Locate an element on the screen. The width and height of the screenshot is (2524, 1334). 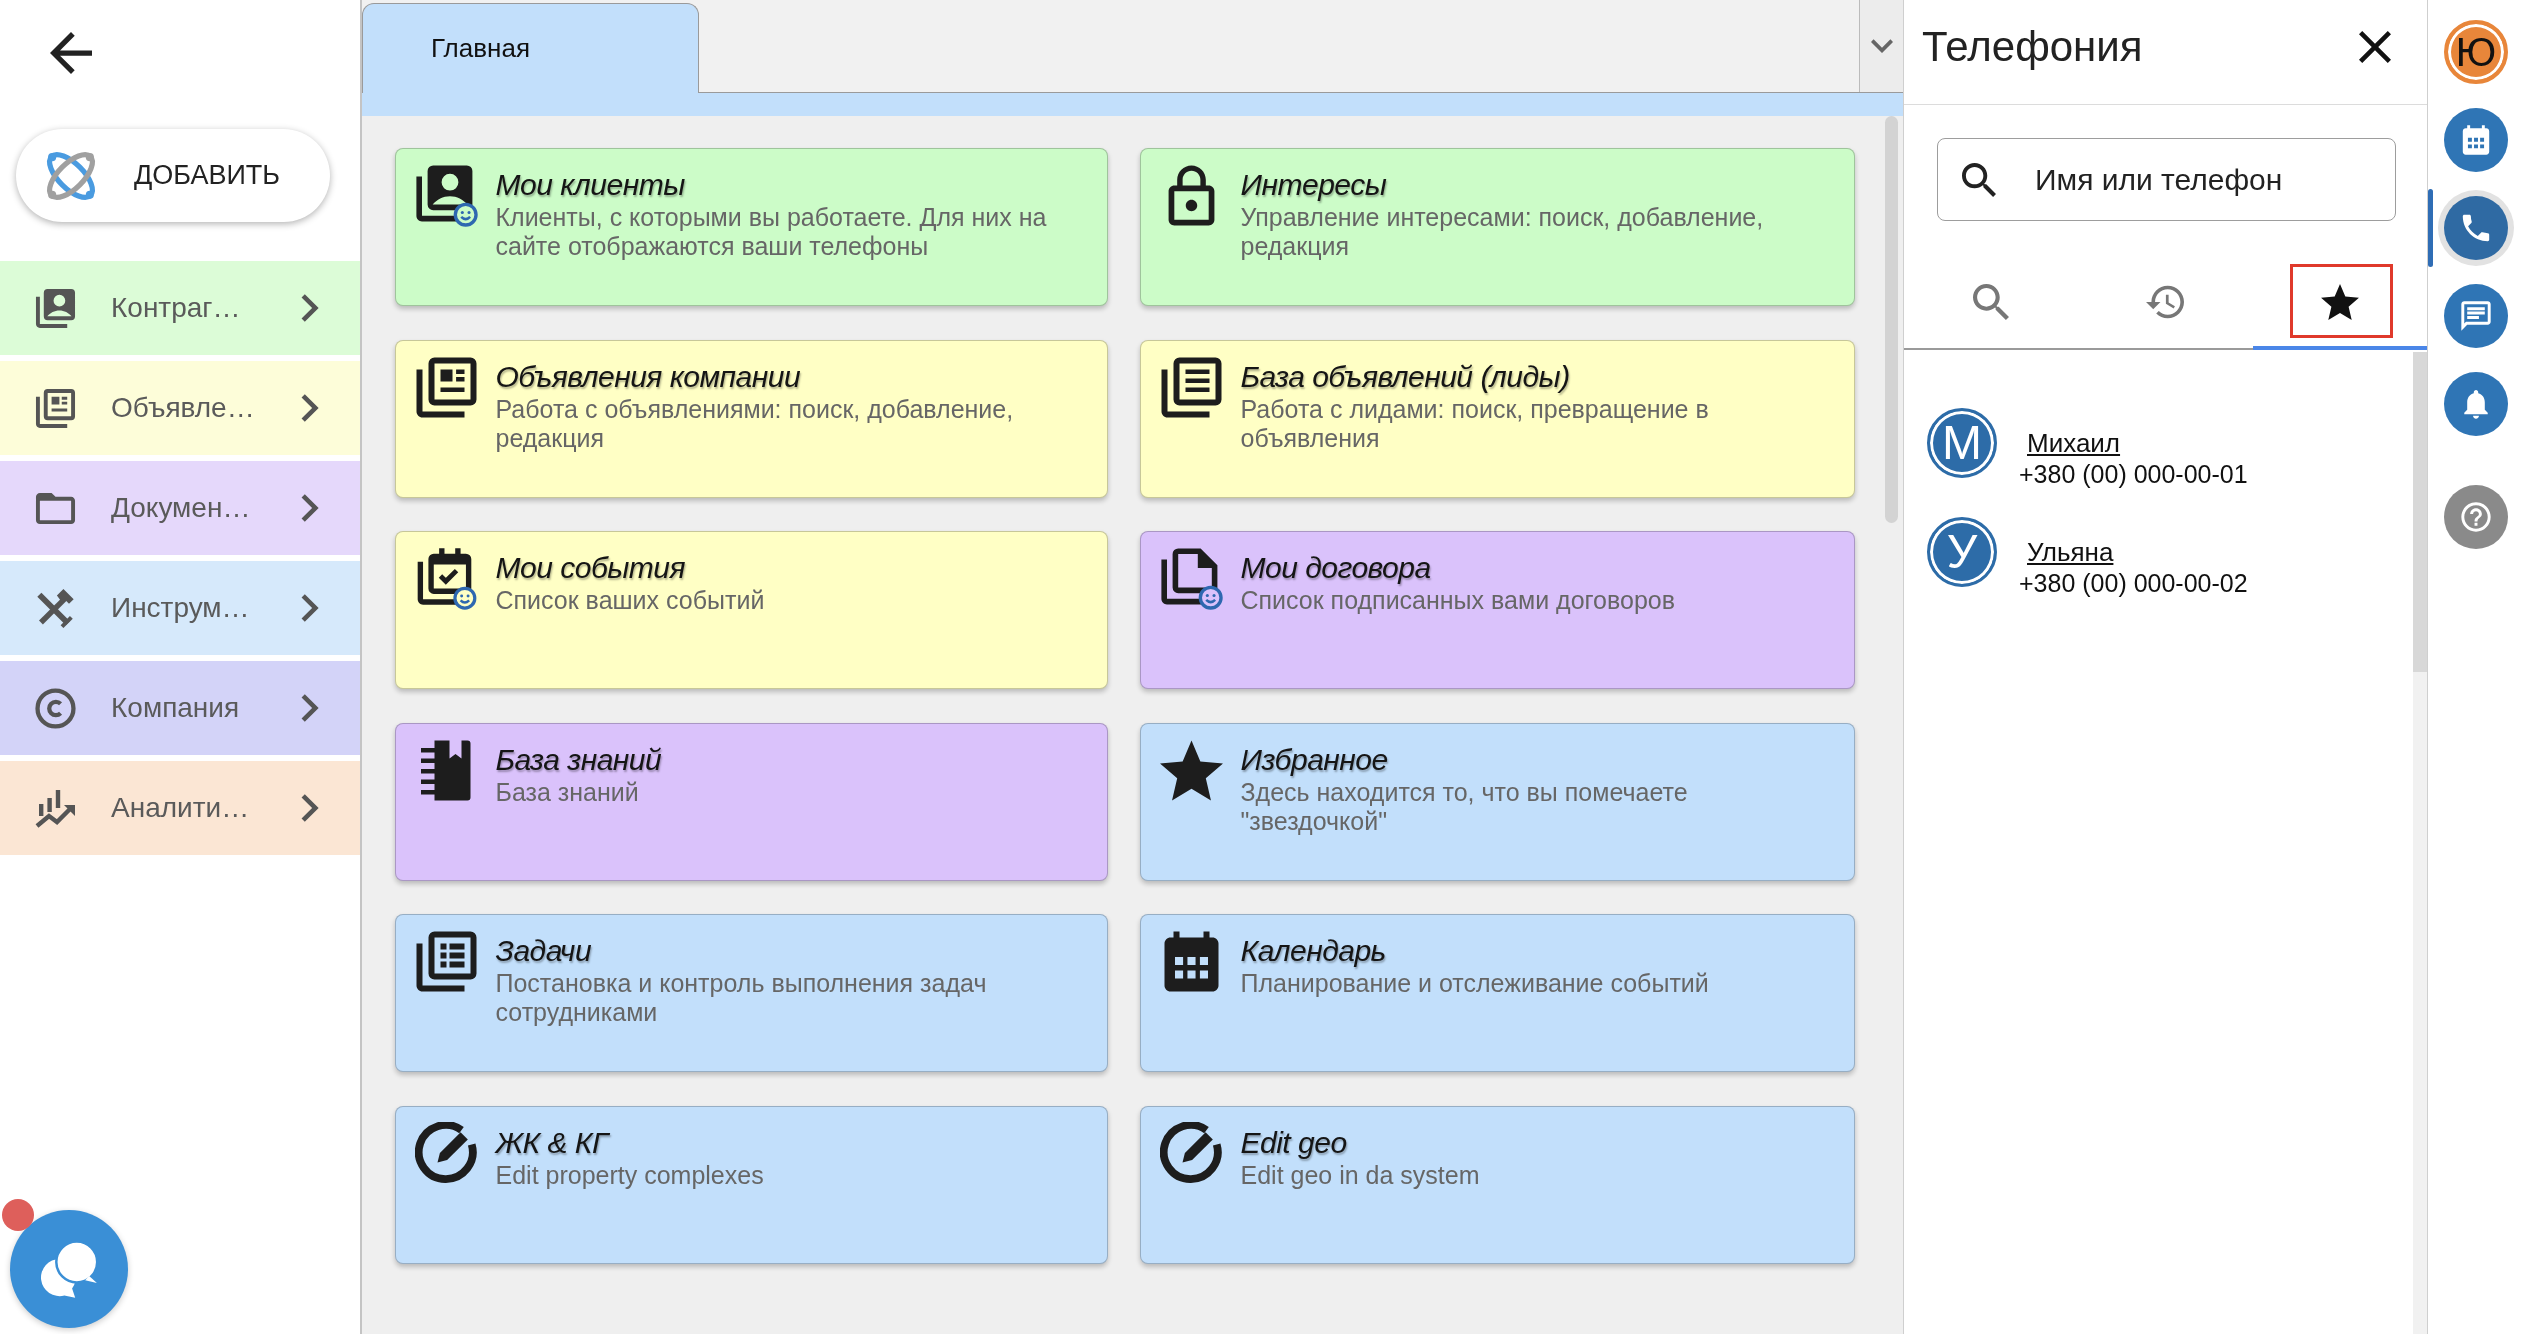
contact-name-link: Михаил is located at coordinates (2074, 443).